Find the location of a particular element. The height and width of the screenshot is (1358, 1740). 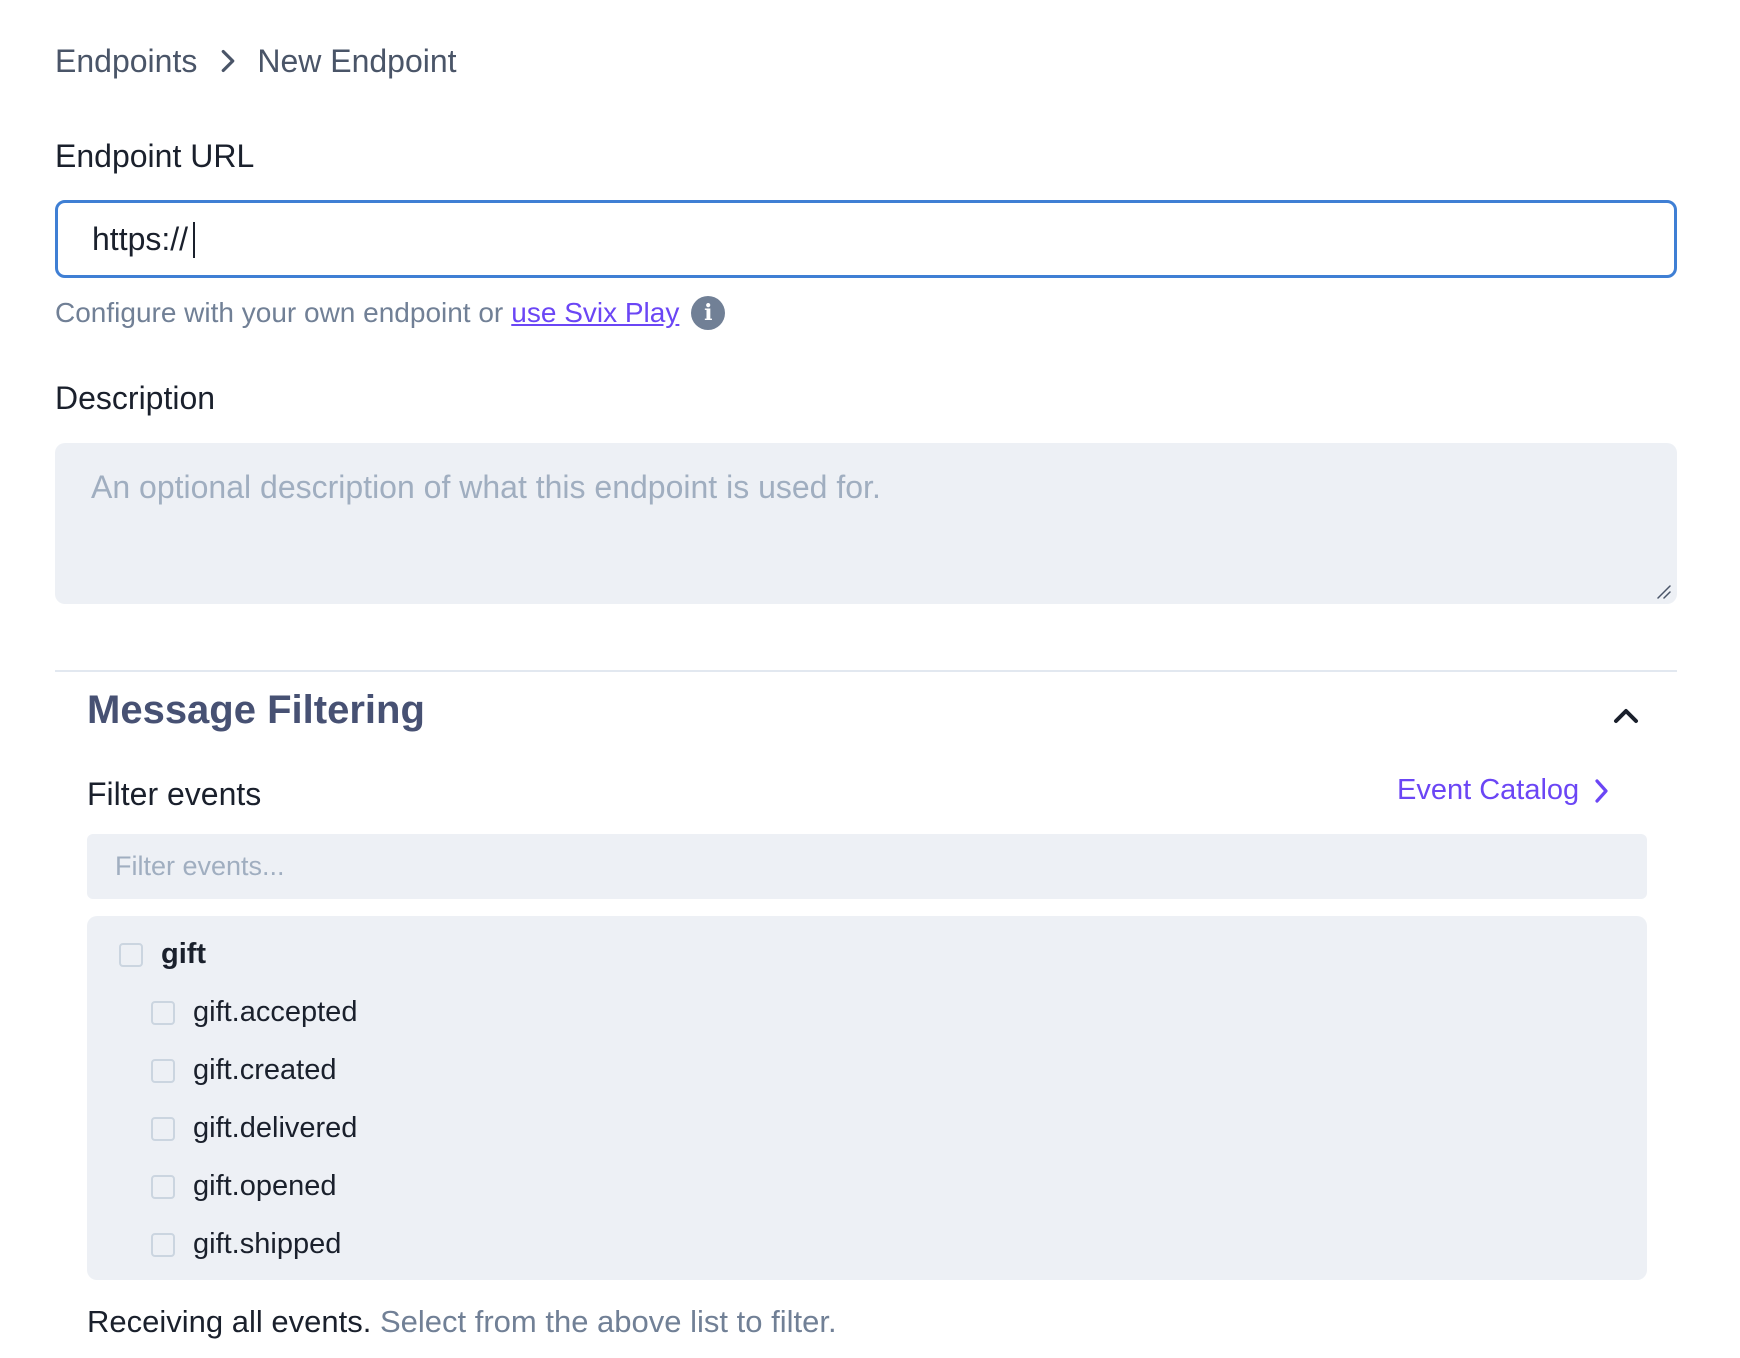

breadcrumb-endpoints-link: Endpoints is located at coordinates (126, 61).